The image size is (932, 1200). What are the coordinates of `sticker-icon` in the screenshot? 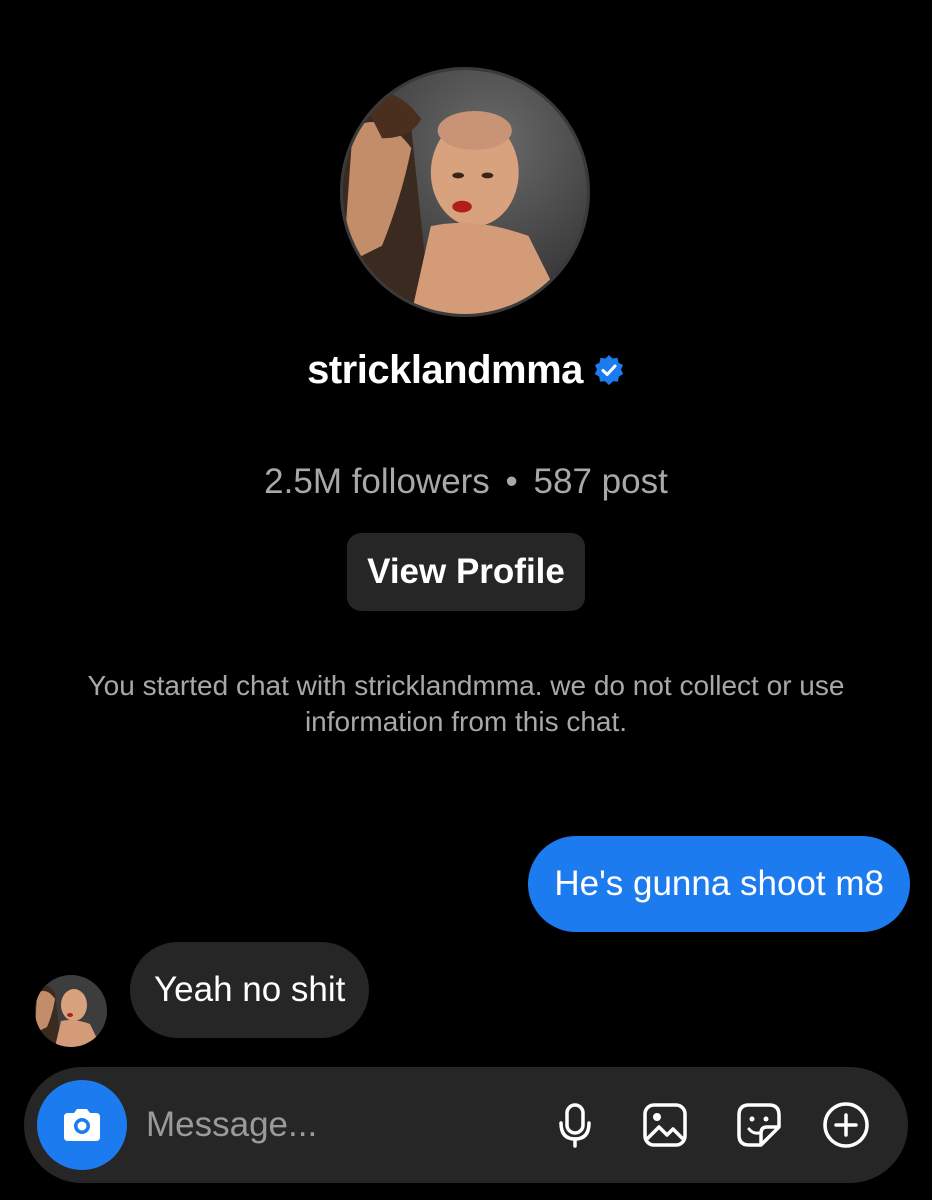 It's located at (759, 1125).